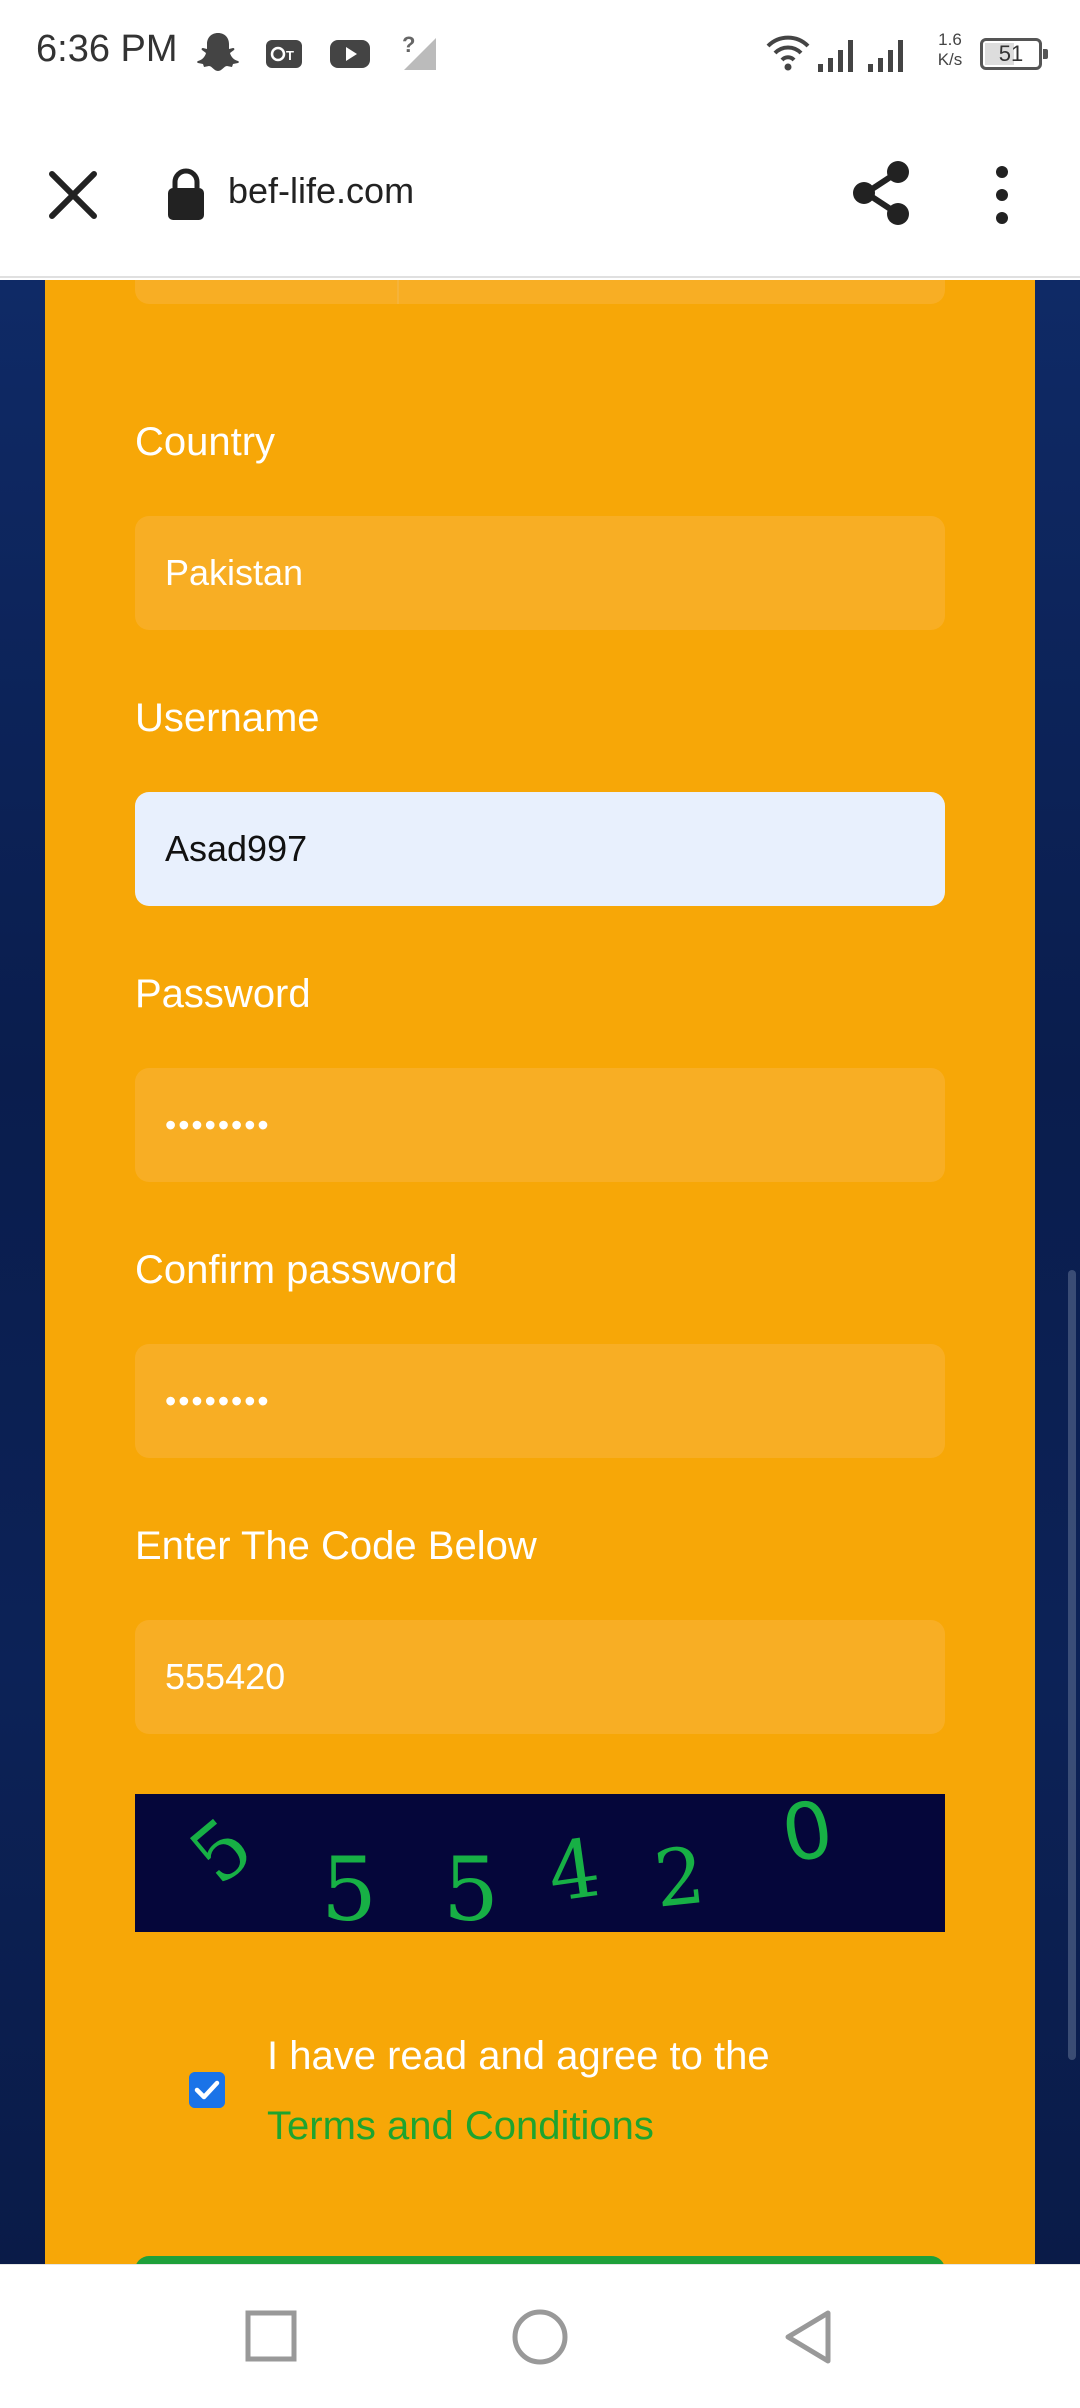 The width and height of the screenshot is (1080, 2408). Describe the element at coordinates (218, 52) in the screenshot. I see `snapchat-icon` at that location.